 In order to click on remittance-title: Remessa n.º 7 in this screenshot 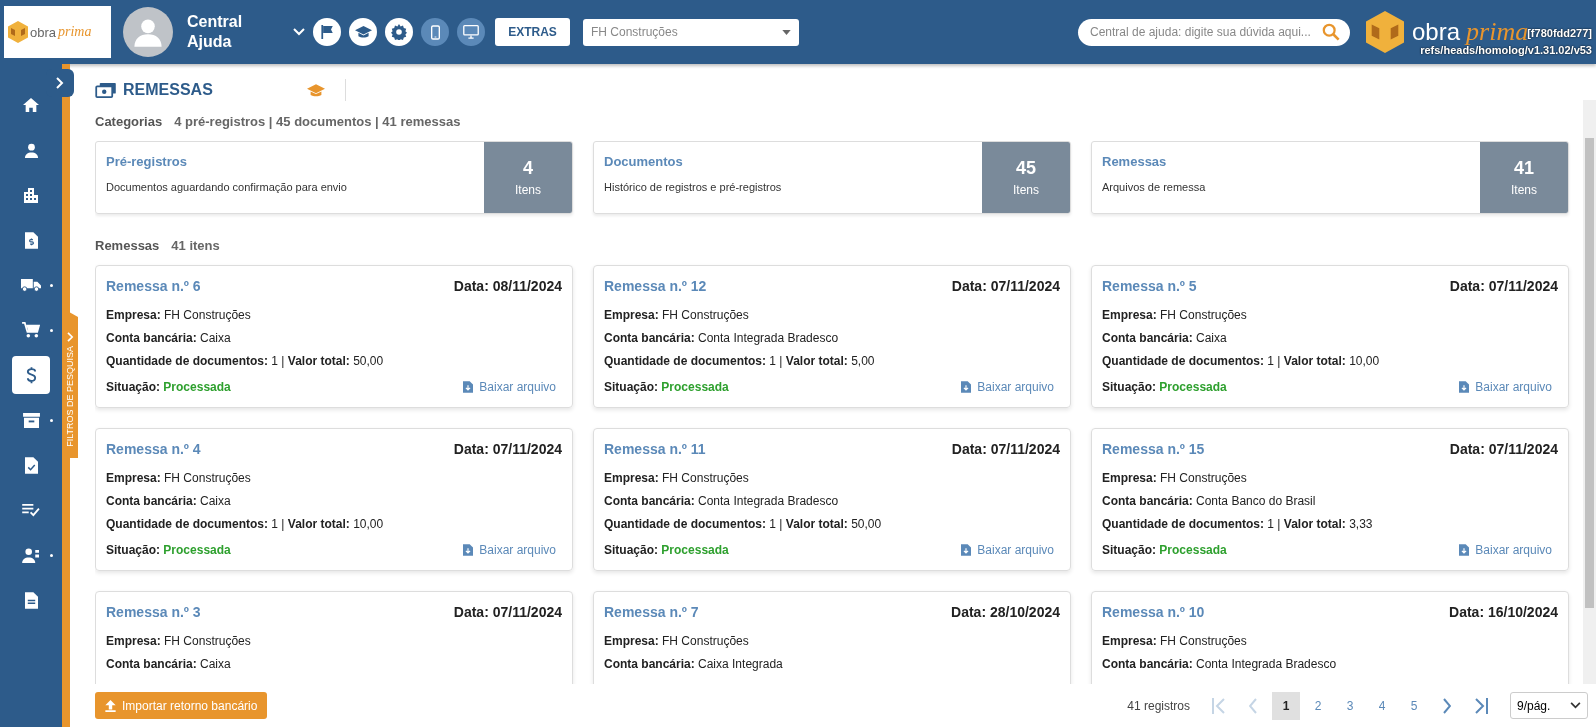, I will do `click(651, 612)`.